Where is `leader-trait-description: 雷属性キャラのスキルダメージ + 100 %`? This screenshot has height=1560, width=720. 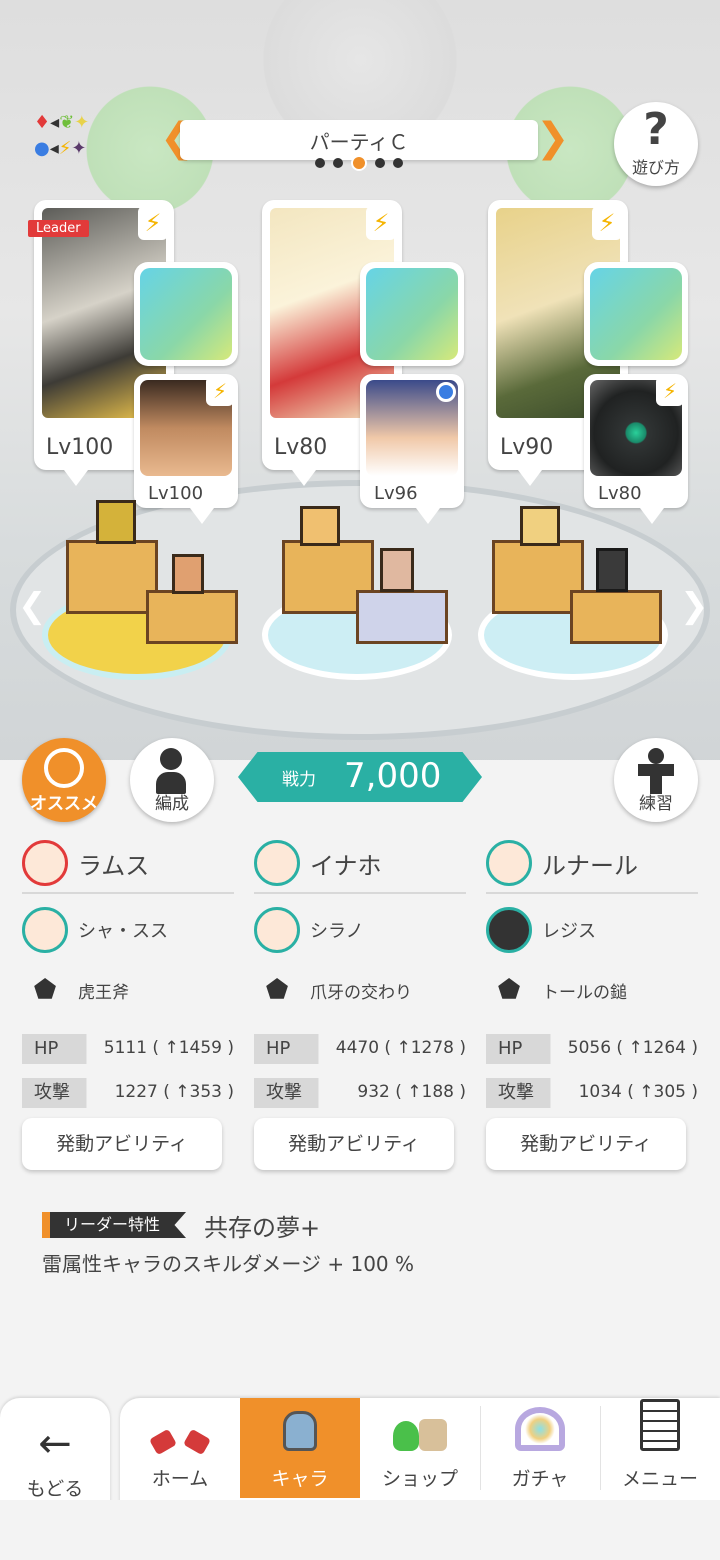
leader-trait-description: 雷属性キャラのスキルダメージ + 100 % is located at coordinates (228, 1264).